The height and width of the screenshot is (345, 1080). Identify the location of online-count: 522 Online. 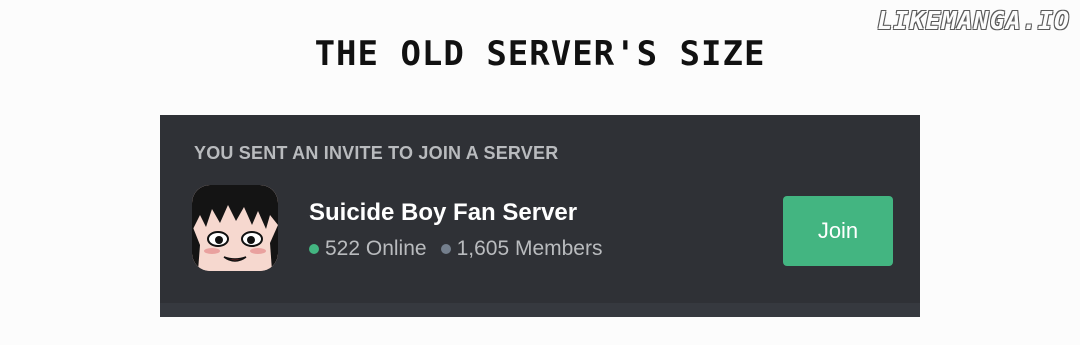
(368, 249).